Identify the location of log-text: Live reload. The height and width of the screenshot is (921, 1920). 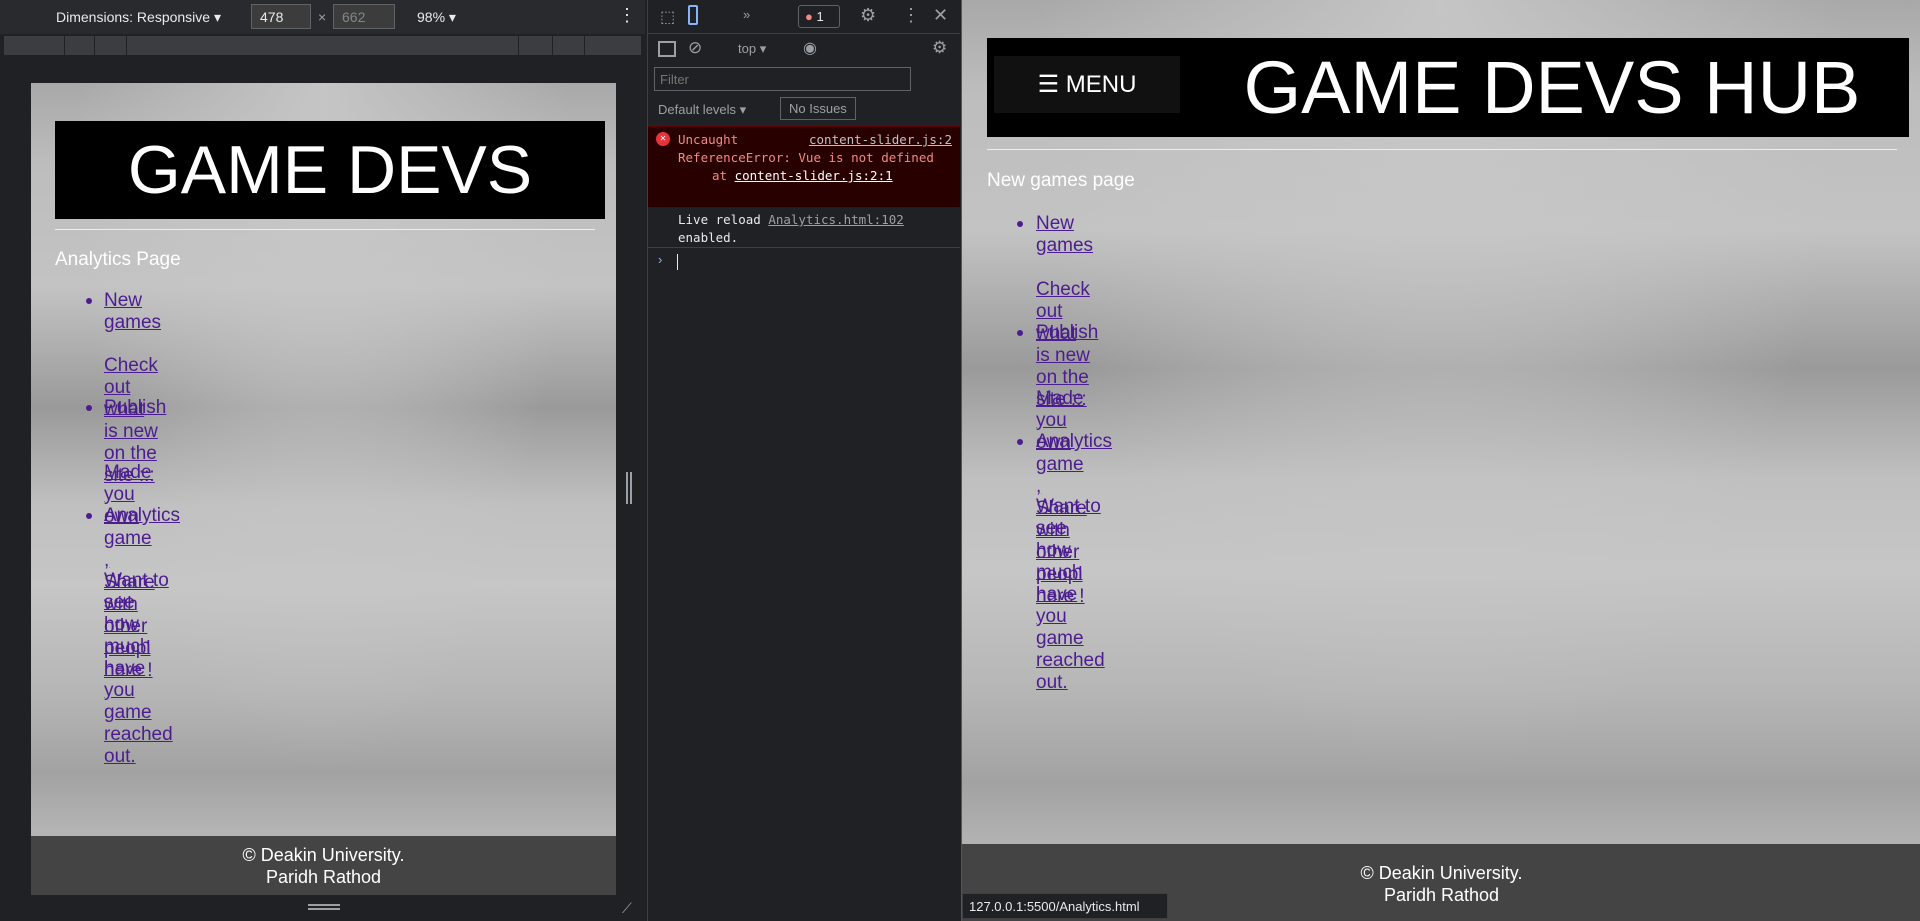
(719, 219).